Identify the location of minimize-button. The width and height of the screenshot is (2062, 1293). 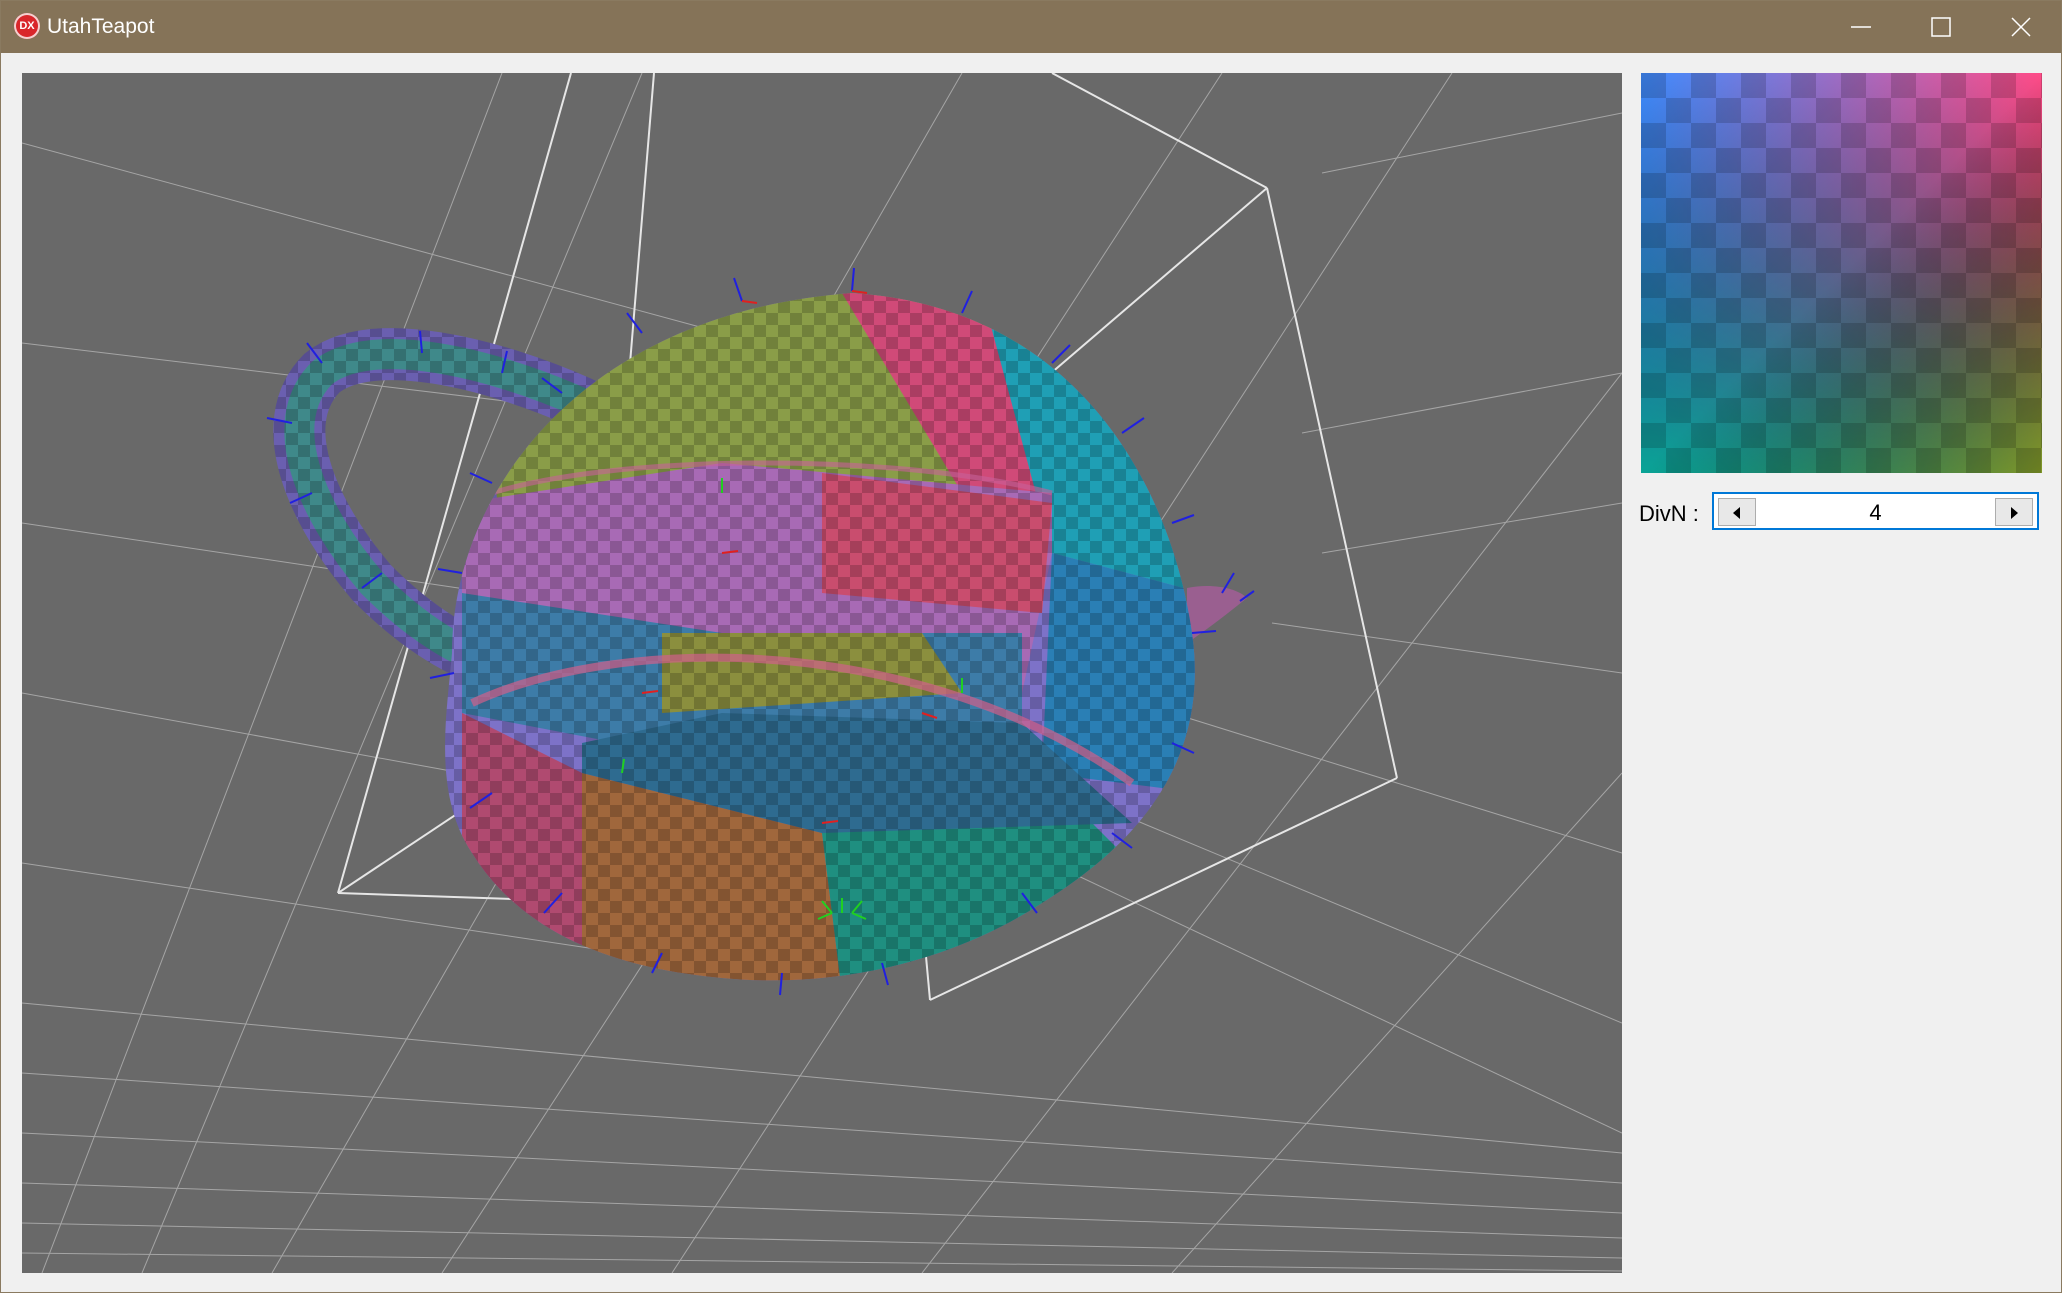
(1861, 27).